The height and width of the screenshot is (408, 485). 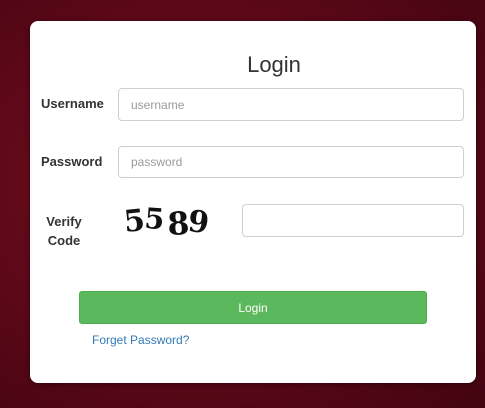 What do you see at coordinates (253, 307) in the screenshot?
I see `login-button: Login` at bounding box center [253, 307].